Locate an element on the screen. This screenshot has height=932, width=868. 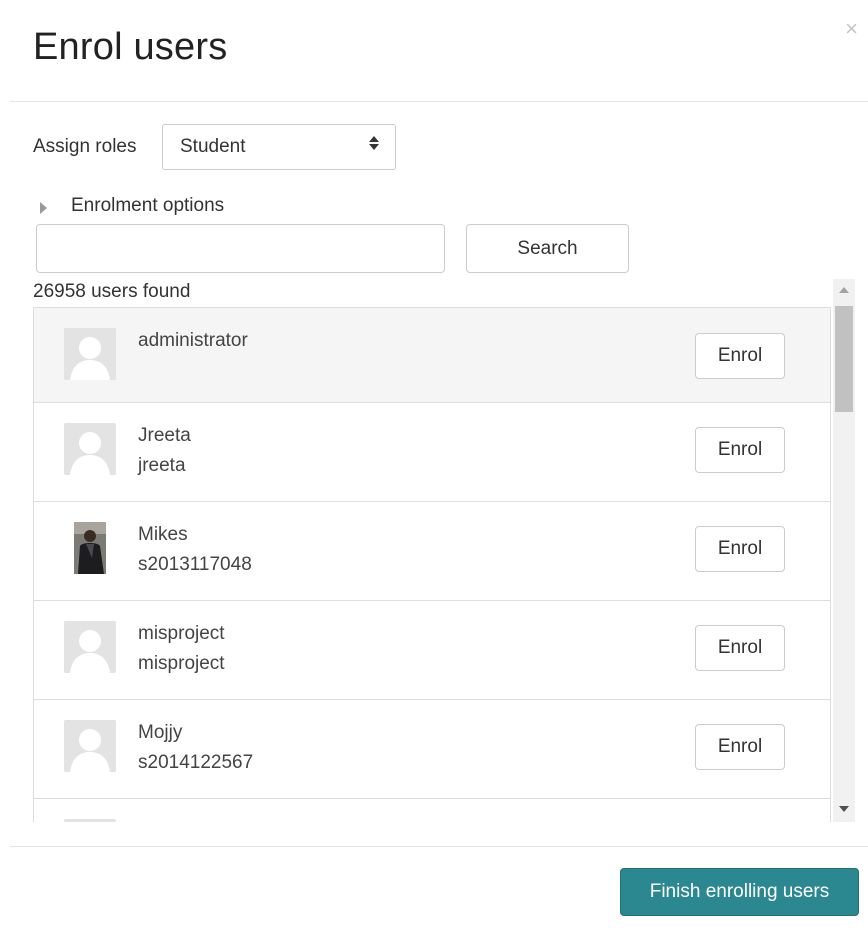
user-photo-avatar is located at coordinates (90, 548).